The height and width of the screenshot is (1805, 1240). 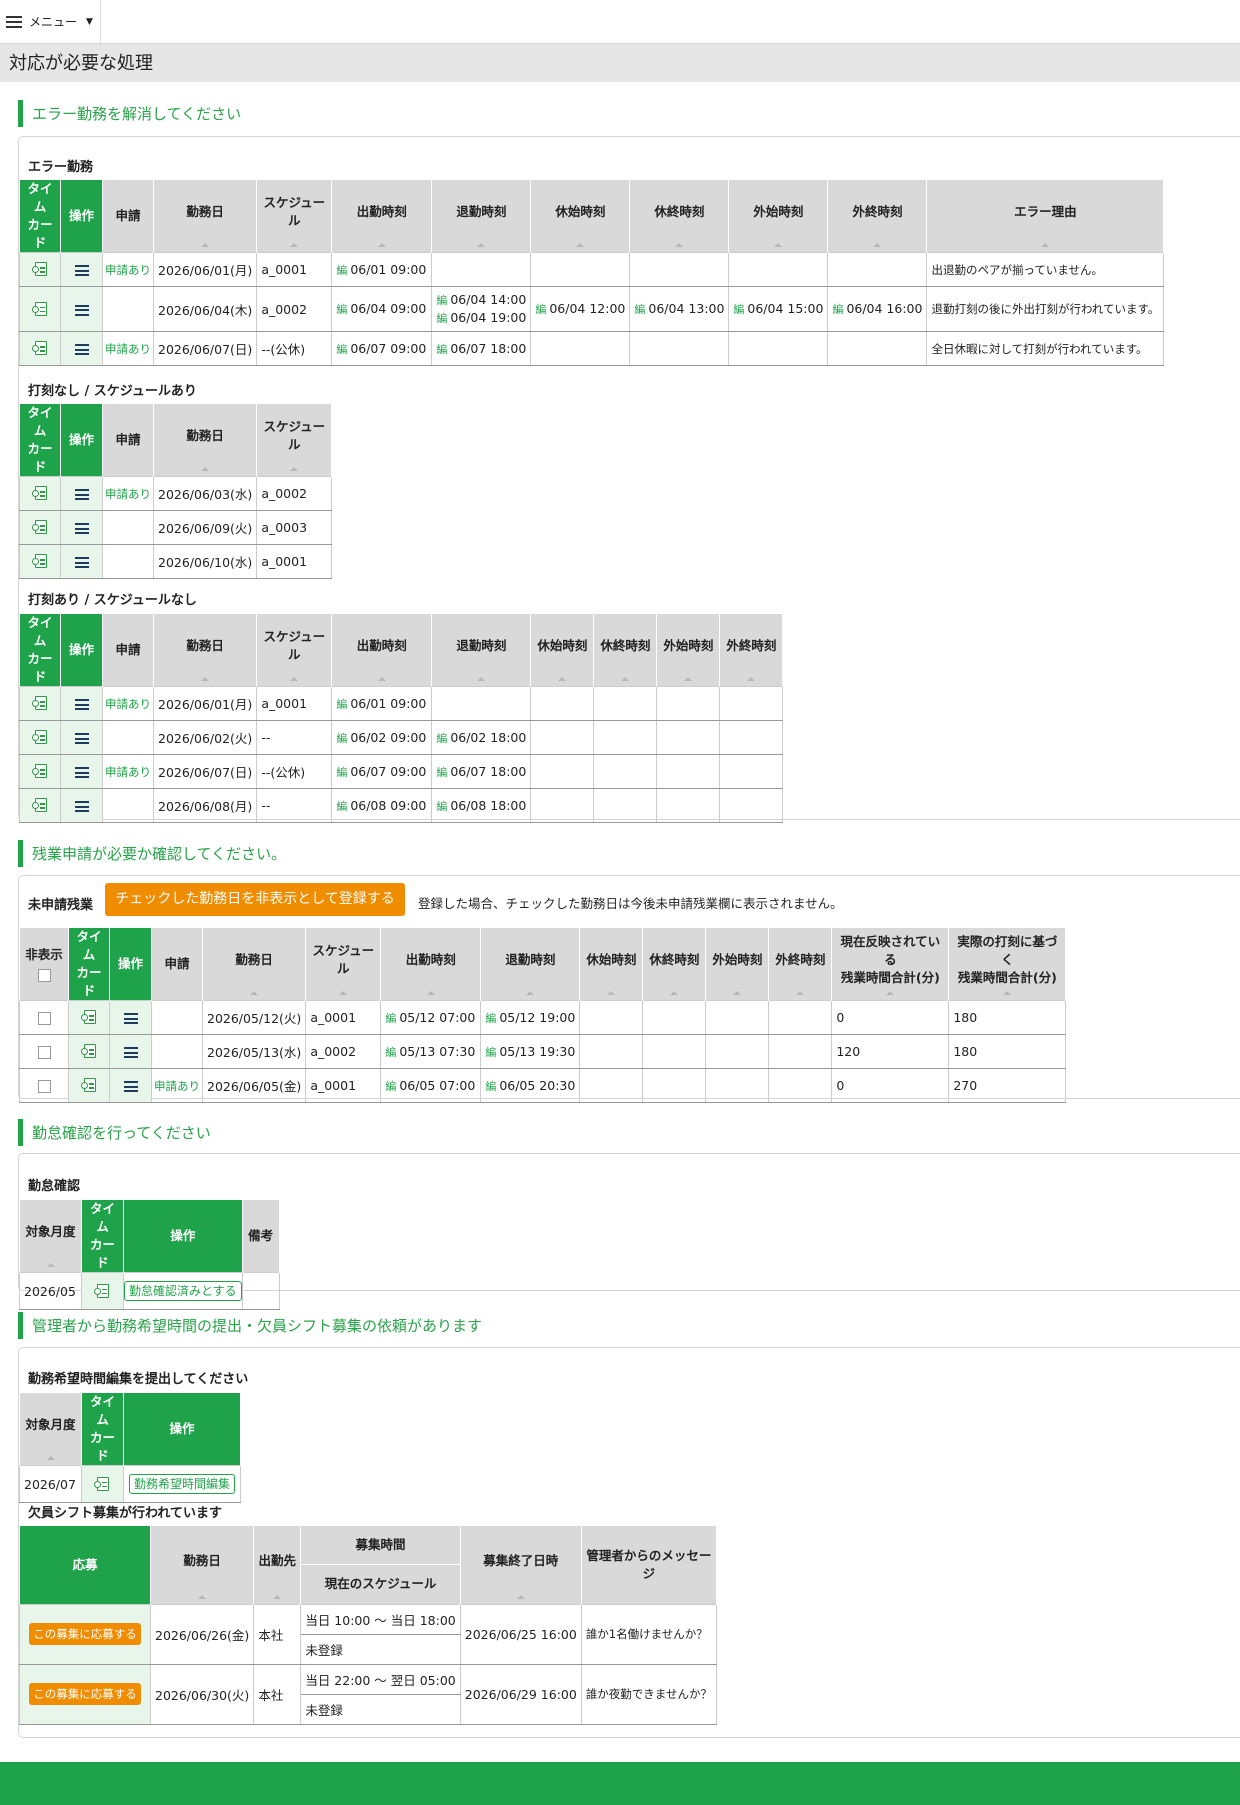 I want to click on attendance-confirm-button: 勤怠確認済みとする, so click(x=183, y=1291).